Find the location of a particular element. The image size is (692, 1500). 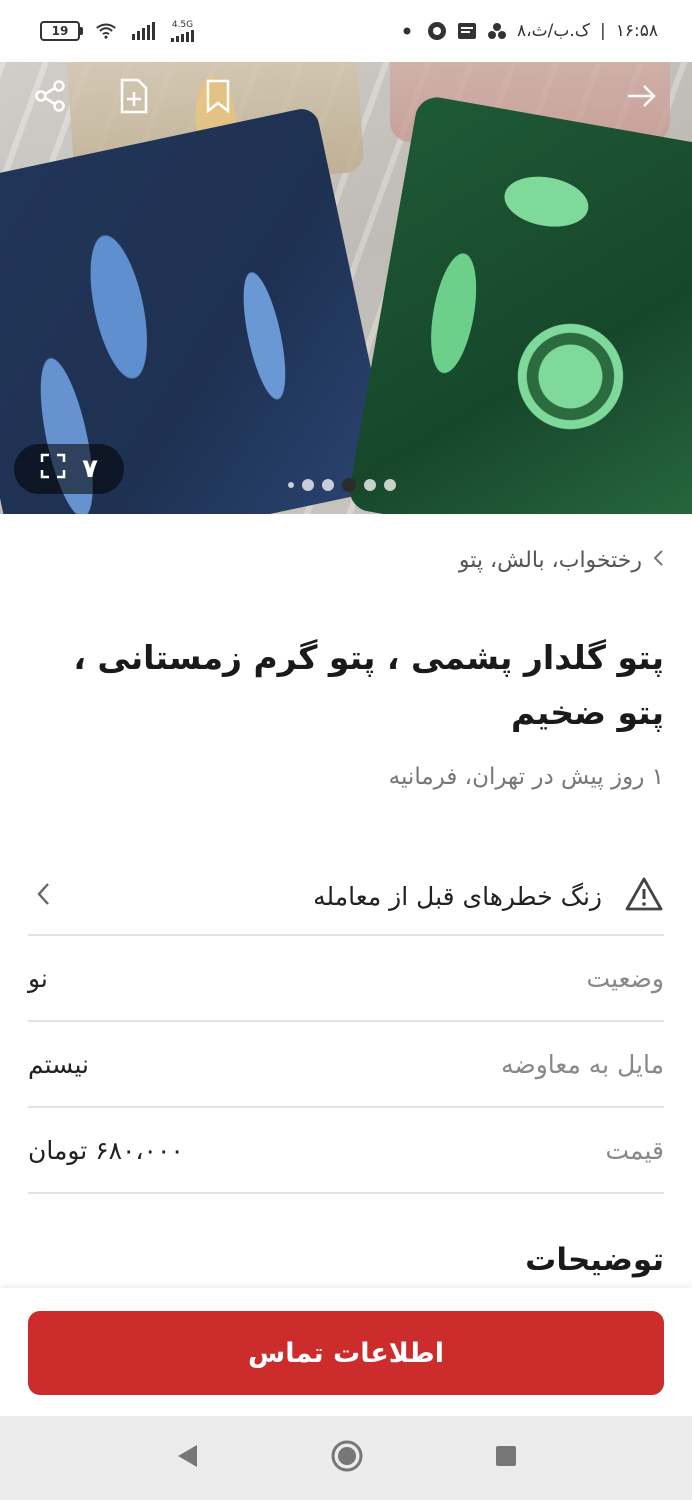

status-bar-right: ۸،ک.ب/ث | ۱۶:۵۸ is located at coordinates (527, 31).